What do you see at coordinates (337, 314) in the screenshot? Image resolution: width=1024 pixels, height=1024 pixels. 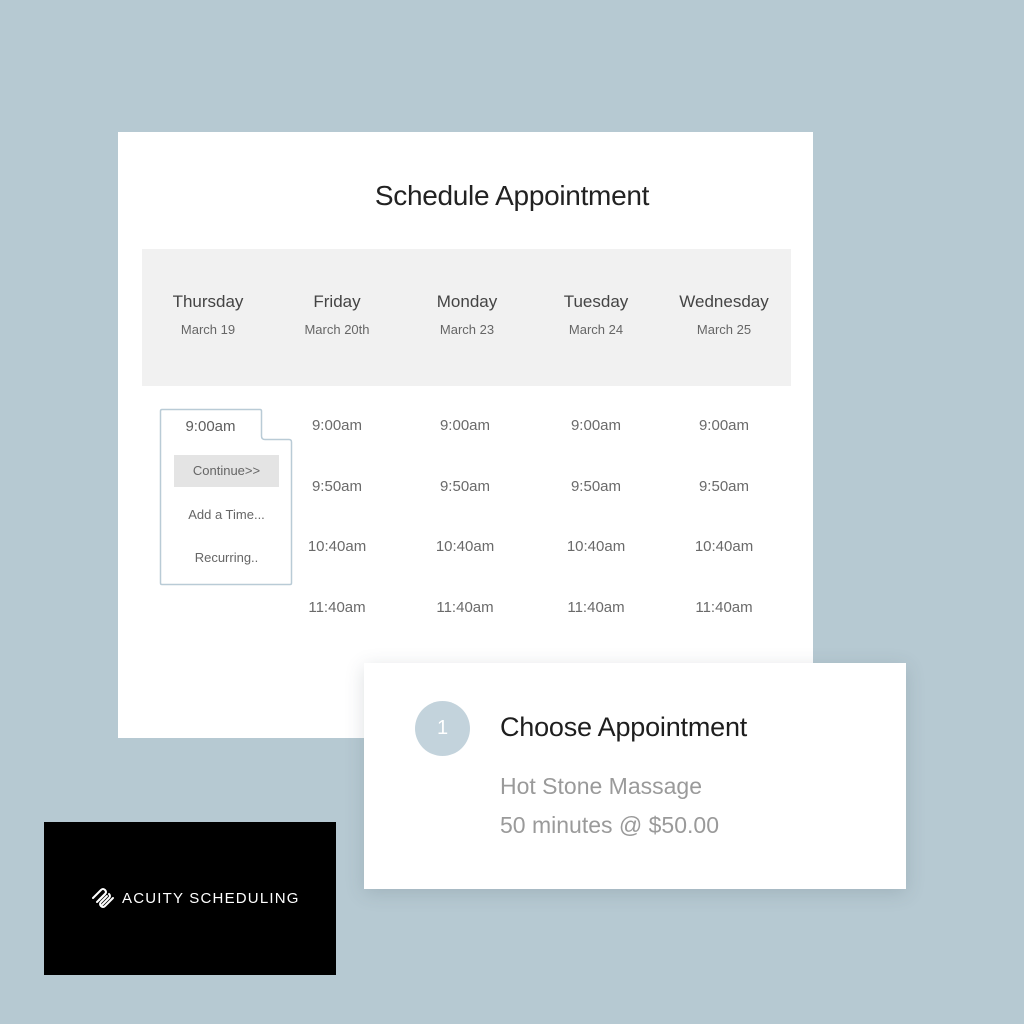 I see `day-column-friday: Friday March 20th` at bounding box center [337, 314].